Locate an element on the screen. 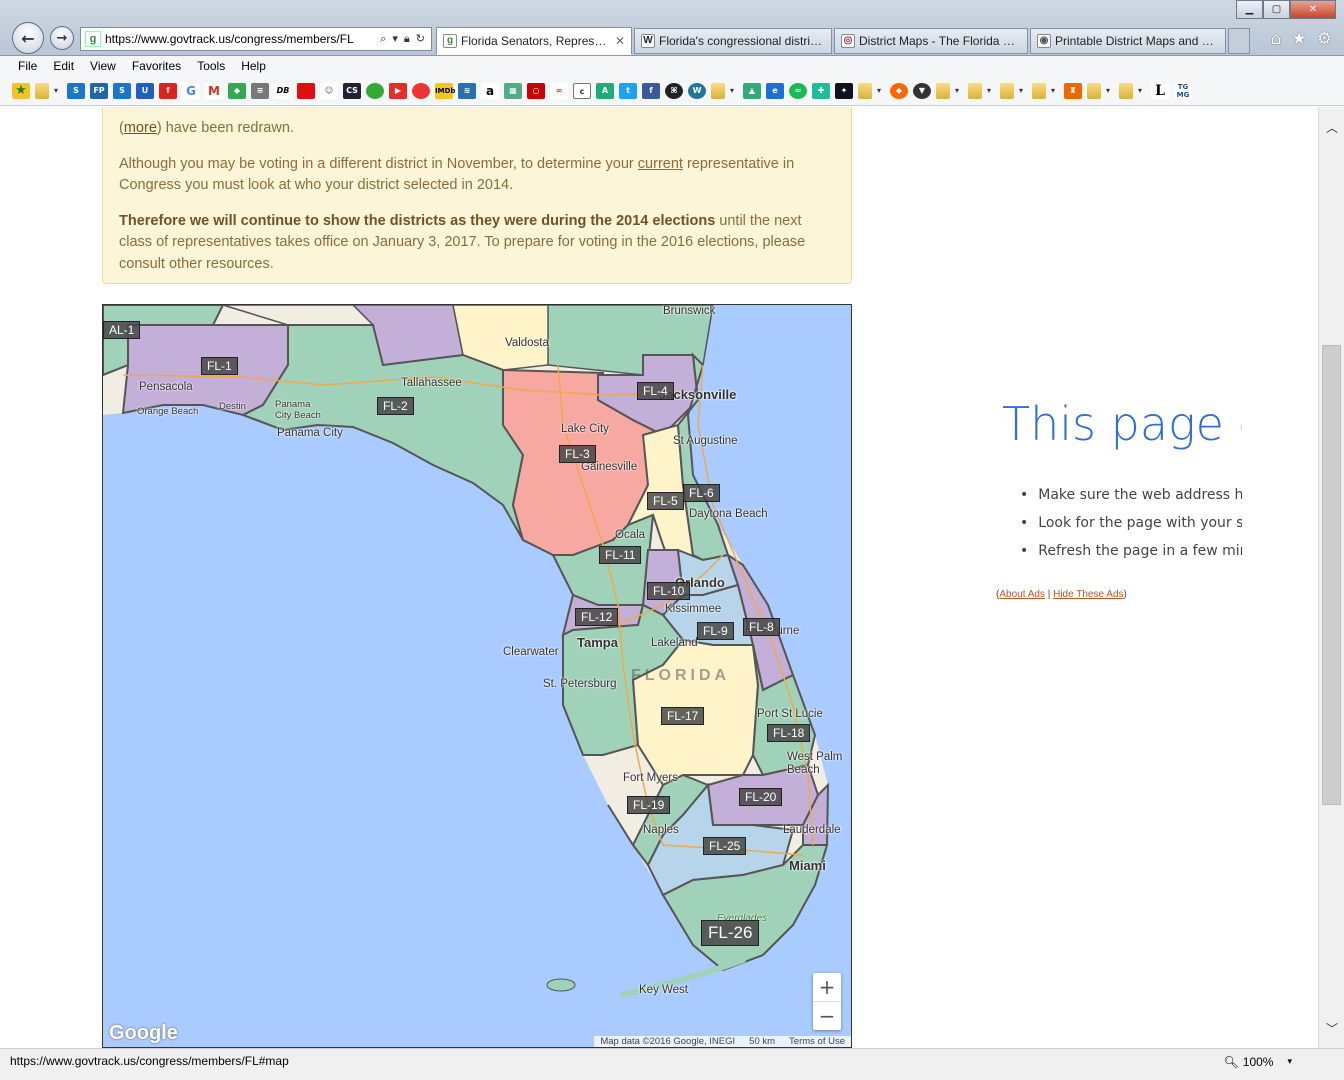 The width and height of the screenshot is (1344, 1080). weather-icon: ≋ is located at coordinates (467, 90).